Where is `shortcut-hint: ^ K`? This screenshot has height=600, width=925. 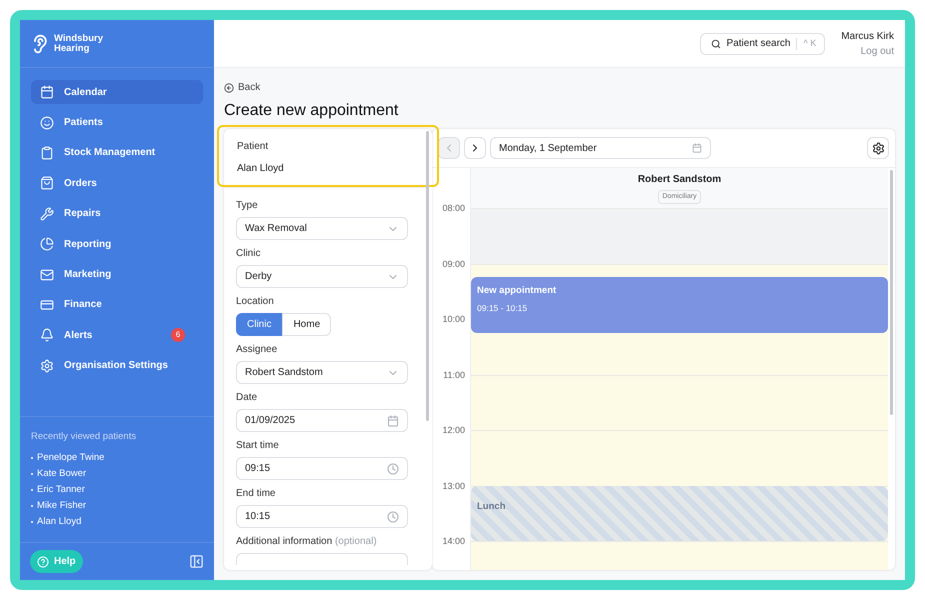
shortcut-hint: ^ K is located at coordinates (809, 43).